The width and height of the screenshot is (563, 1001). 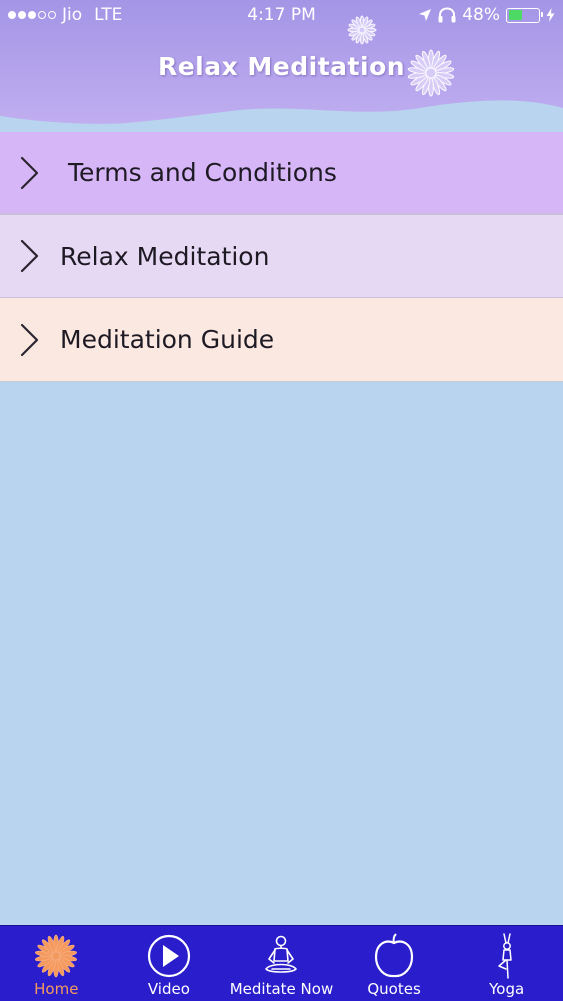 What do you see at coordinates (394, 989) in the screenshot?
I see `tab-label: Quotes` at bounding box center [394, 989].